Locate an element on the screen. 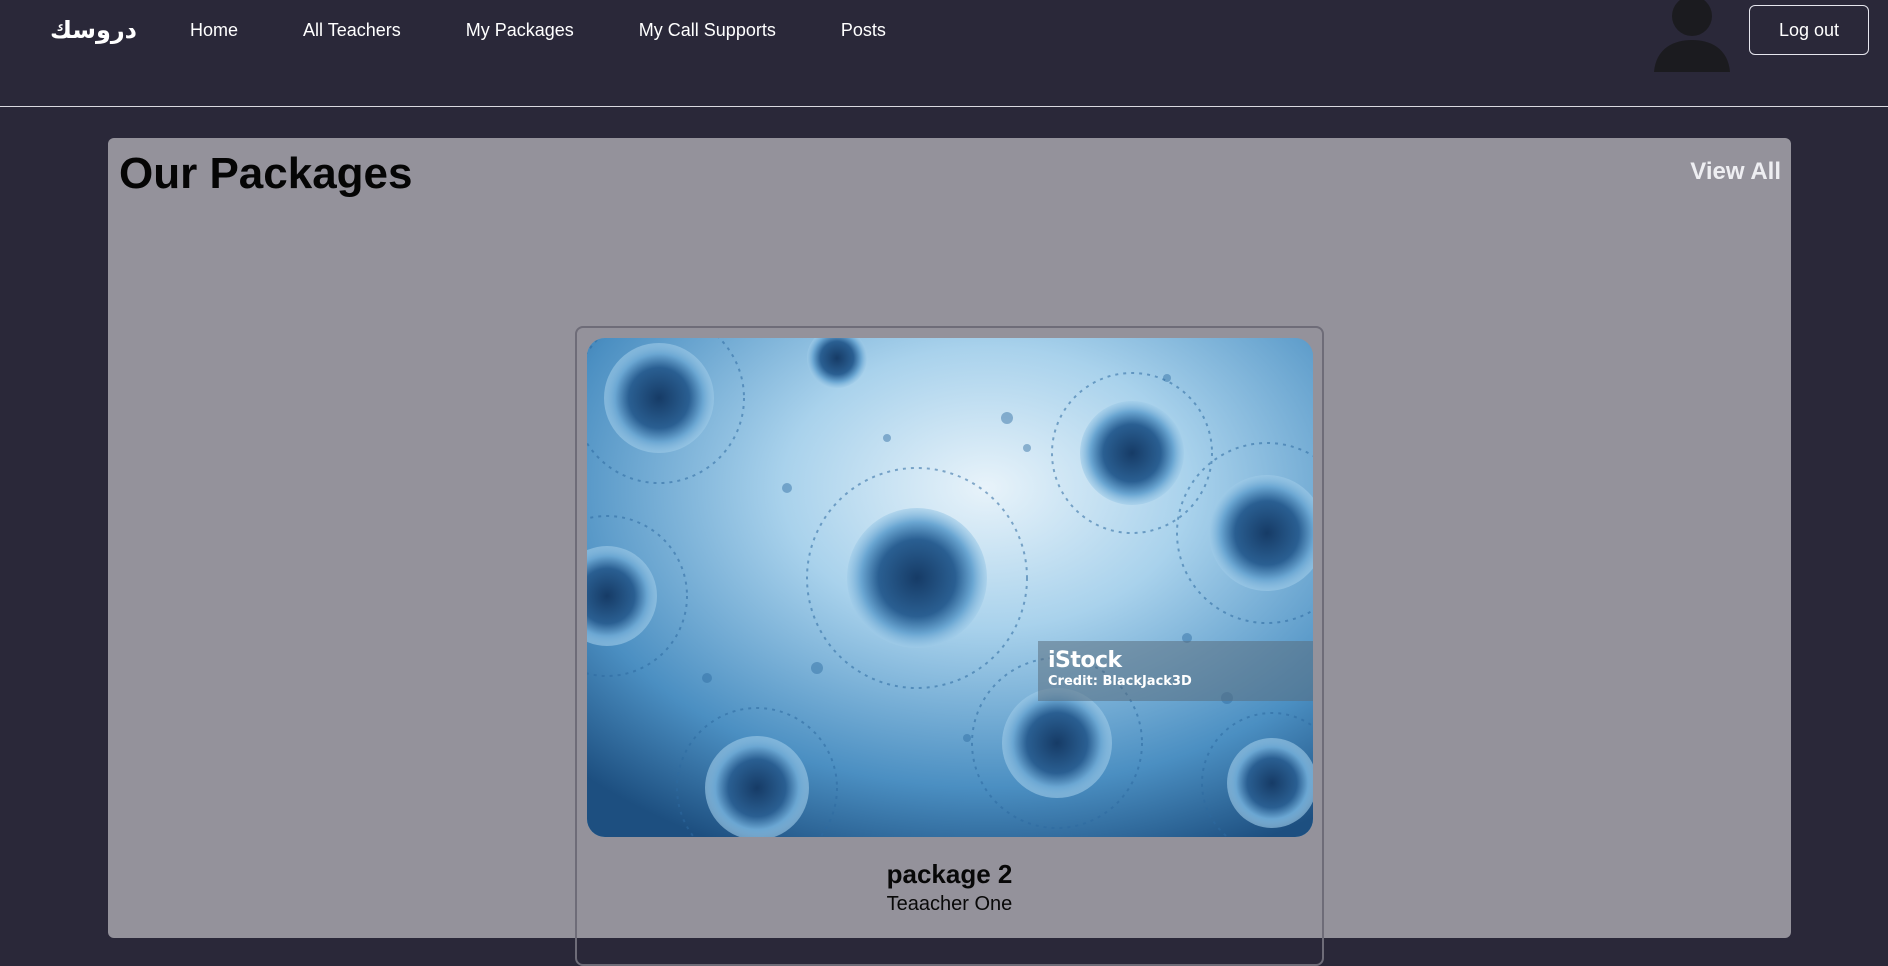 The width and height of the screenshot is (1888, 966). user-avatar-icon is located at coordinates (1692, 36).